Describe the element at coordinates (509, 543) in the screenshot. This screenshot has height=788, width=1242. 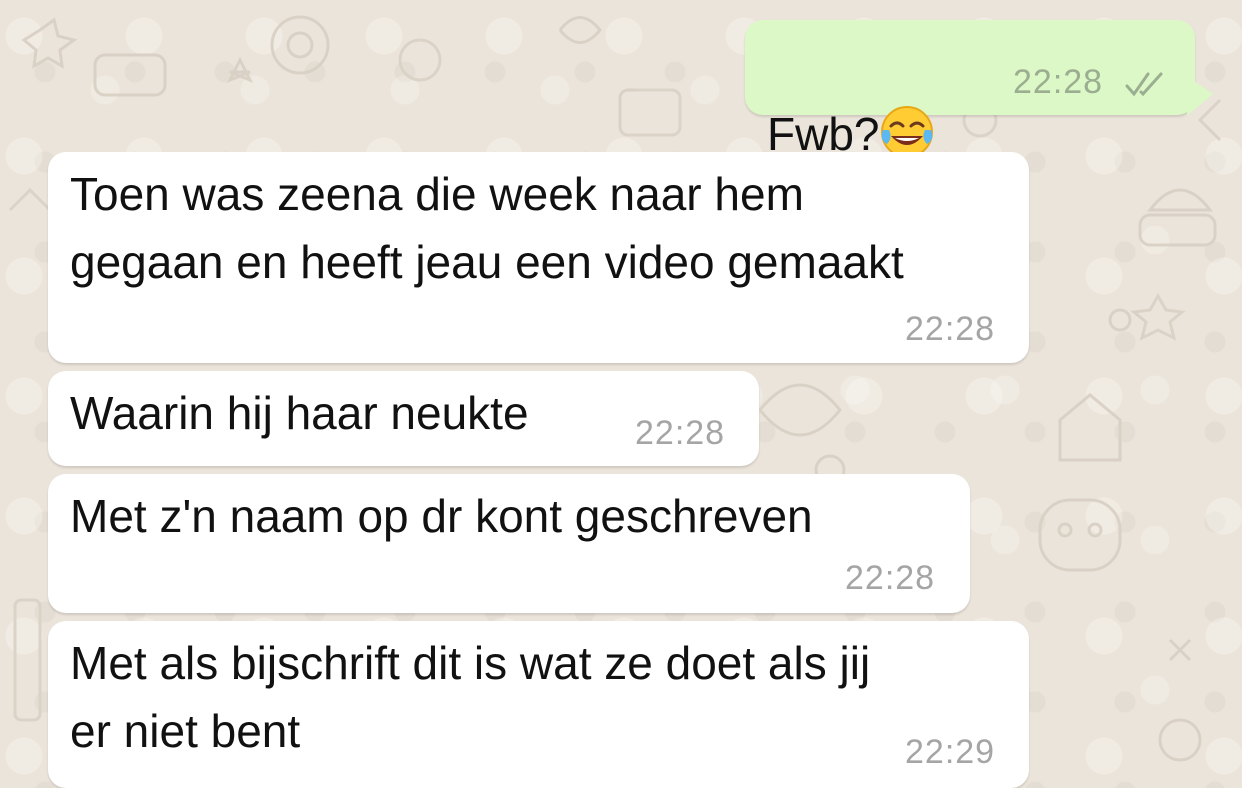
I see `message-bubble-incoming: Met z'n naam op dr kont geschreven 22:28` at that location.